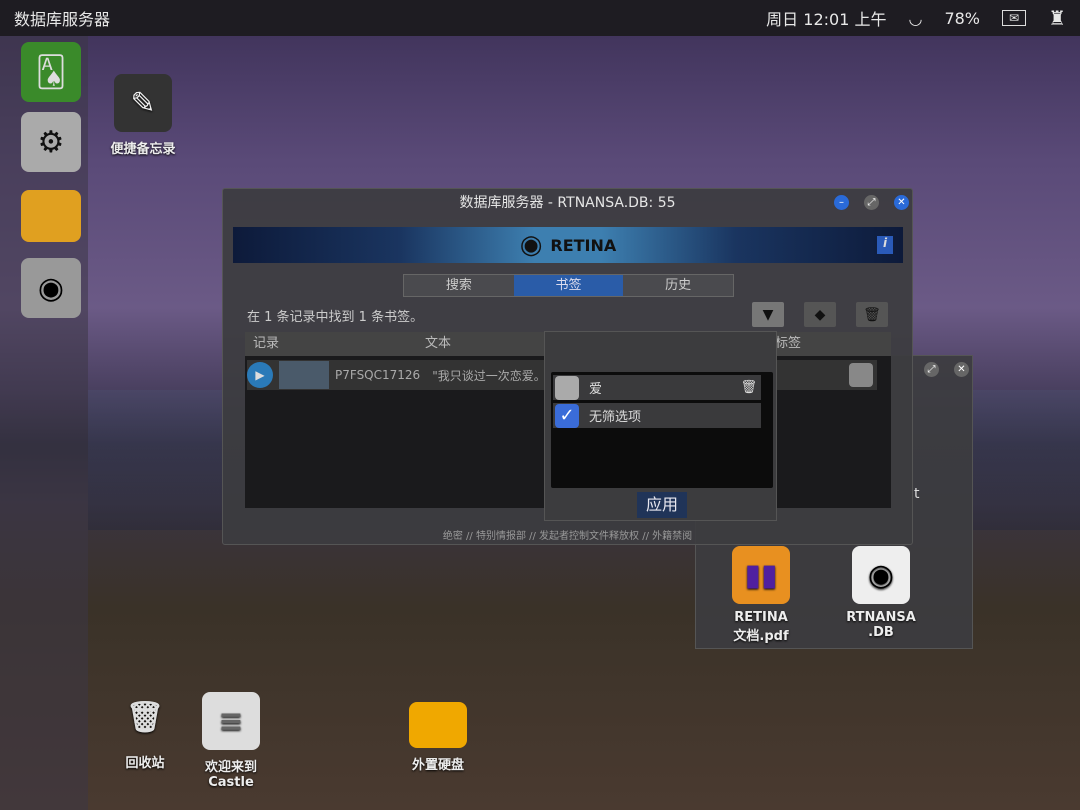 This screenshot has width=1080, height=810. What do you see at coordinates (51, 288) in the screenshot?
I see `retina-eye-icon: ◉` at bounding box center [51, 288].